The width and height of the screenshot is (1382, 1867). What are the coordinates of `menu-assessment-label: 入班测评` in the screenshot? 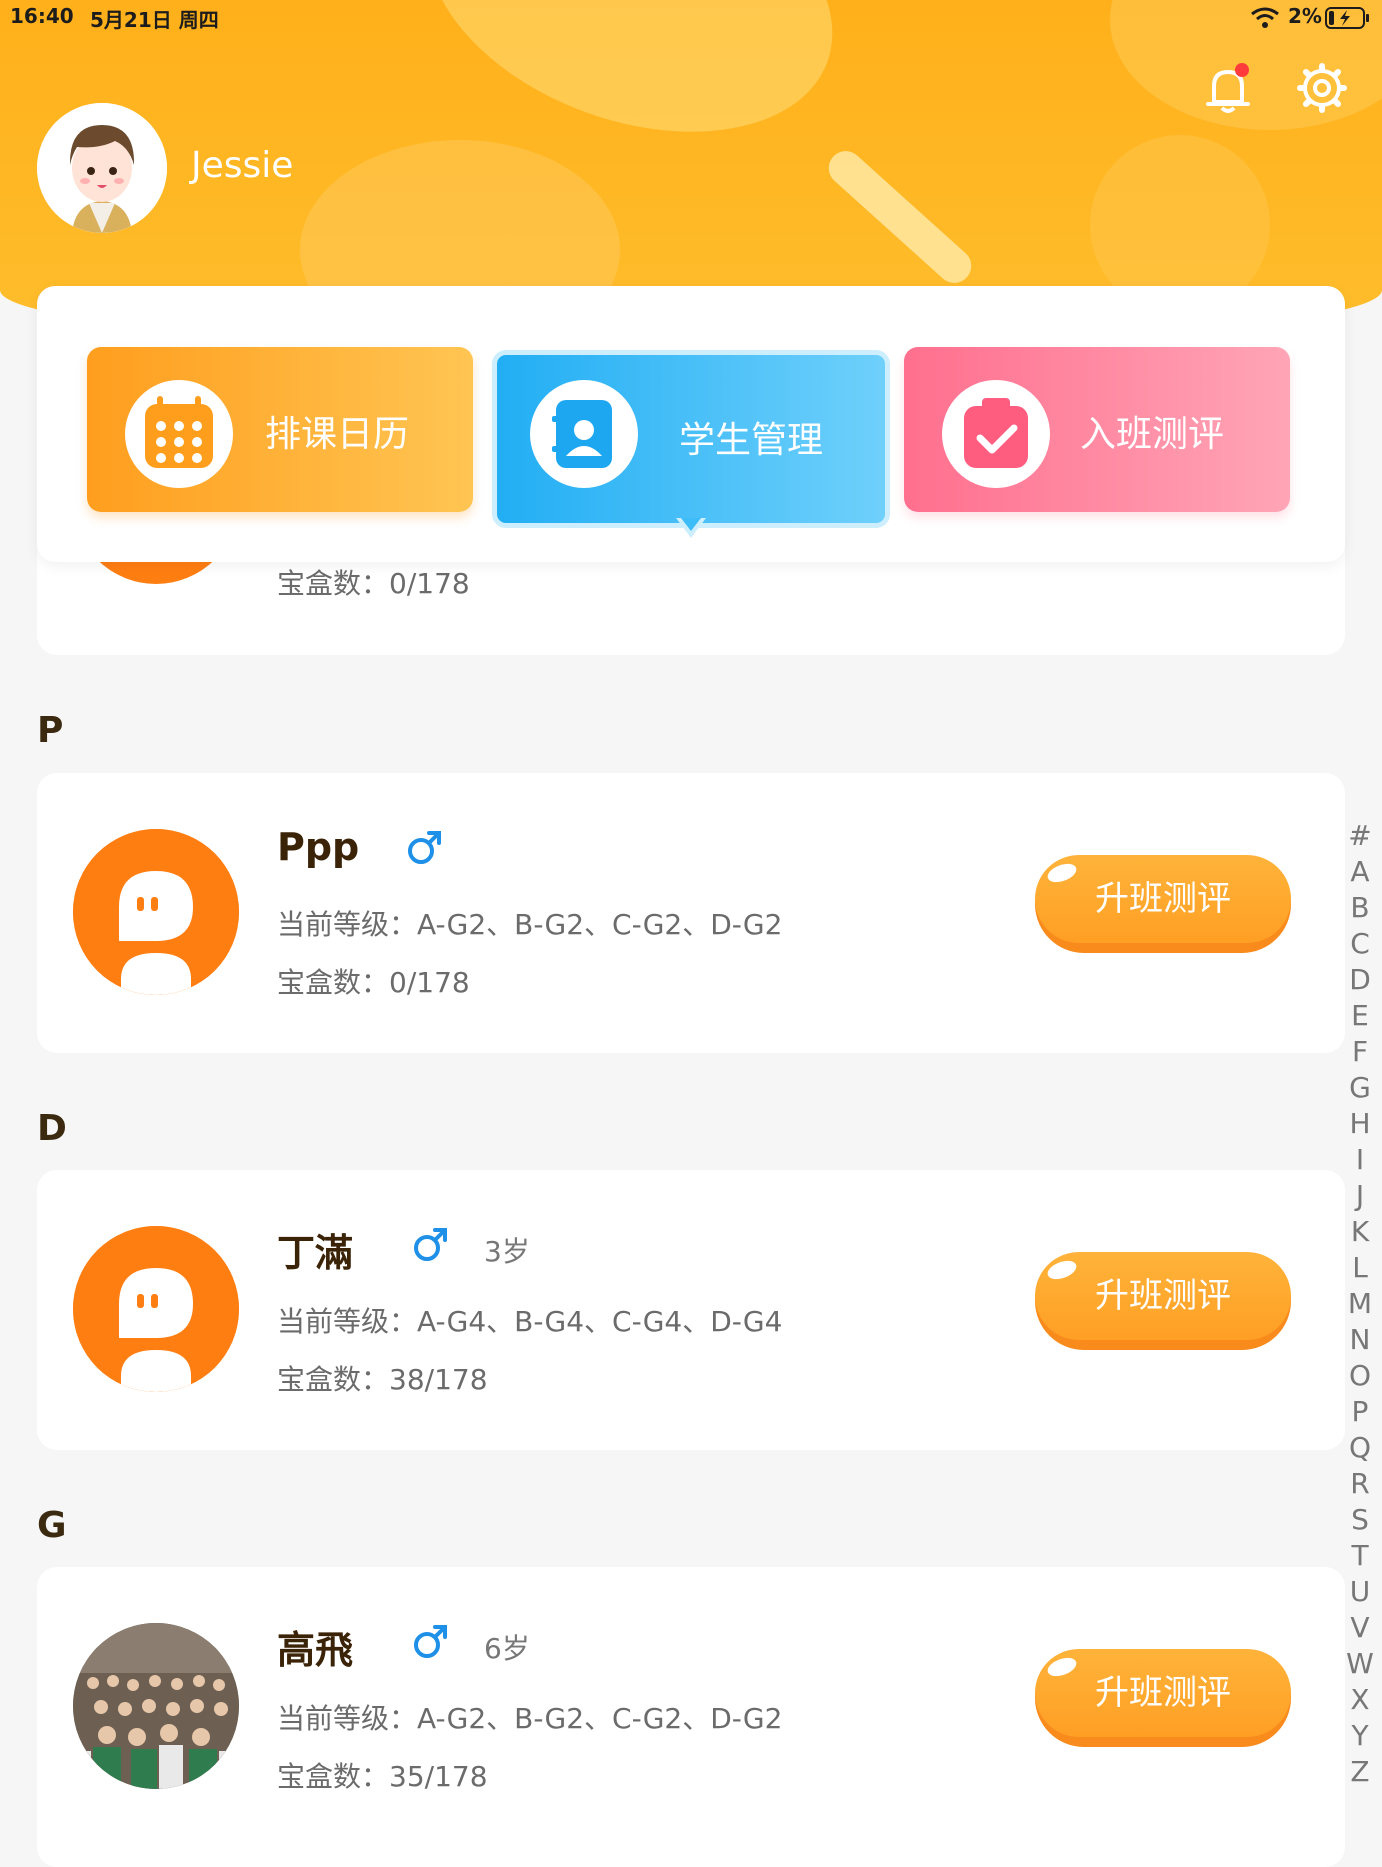 It's located at (1152, 434).